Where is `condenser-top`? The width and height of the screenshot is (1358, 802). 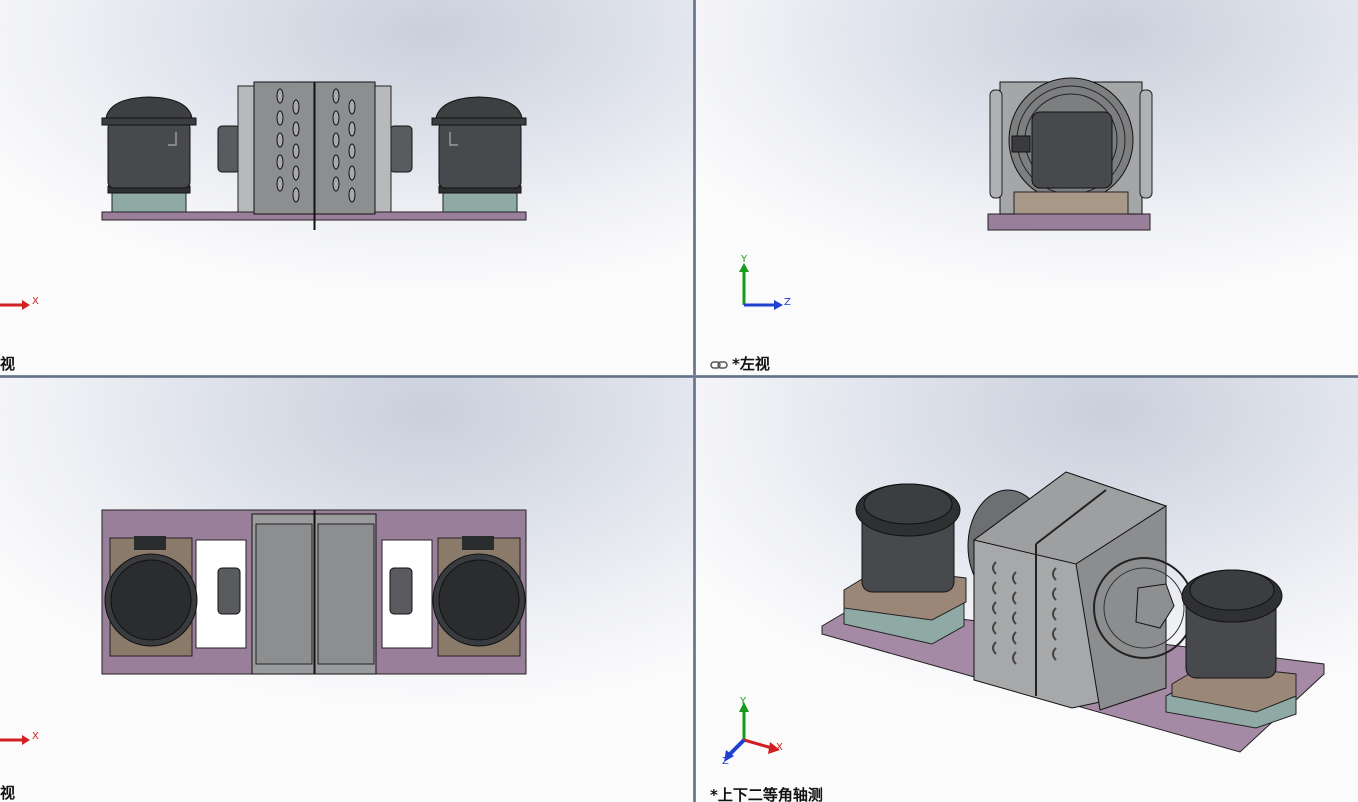 condenser-top is located at coordinates (314, 592).